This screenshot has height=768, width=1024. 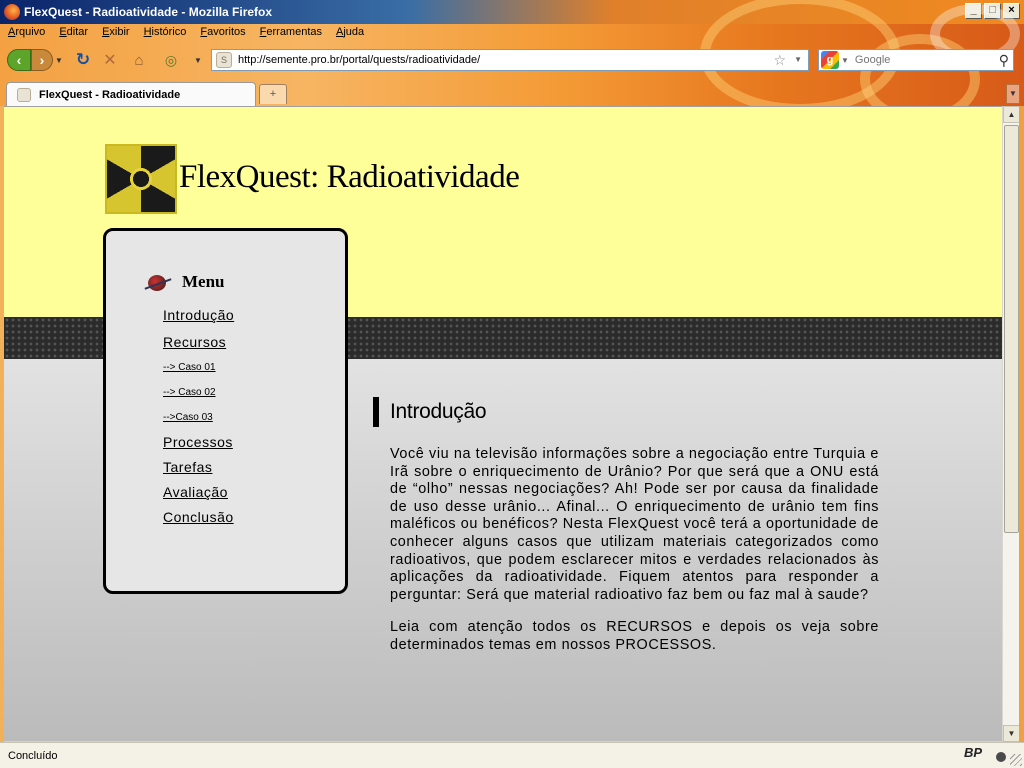 What do you see at coordinates (24, 94) in the screenshot?
I see `tab-favicon` at bounding box center [24, 94].